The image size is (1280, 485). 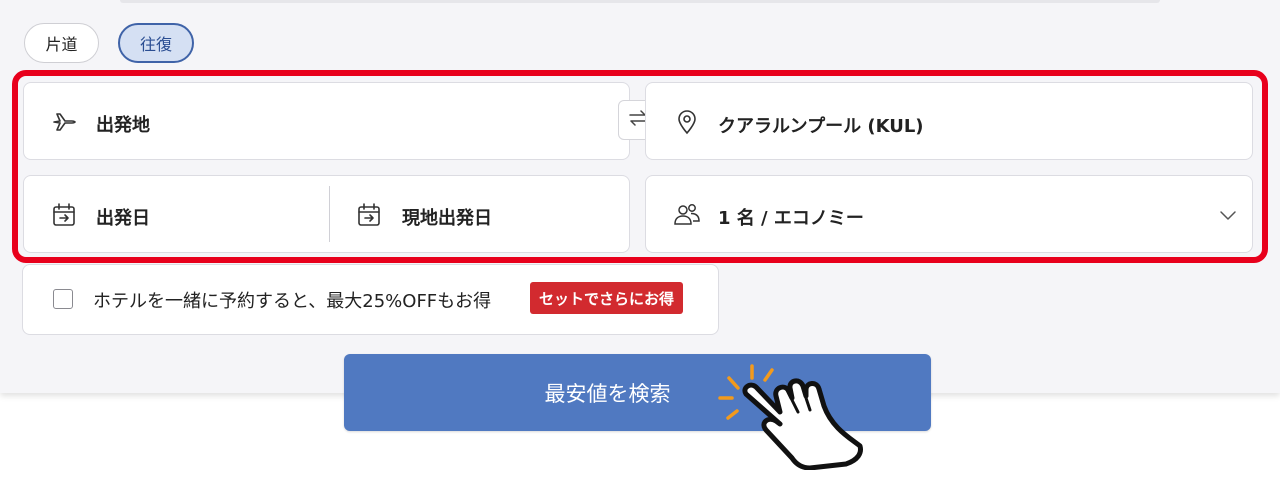 I want to click on panel-top-edge, so click(x=640, y=1).